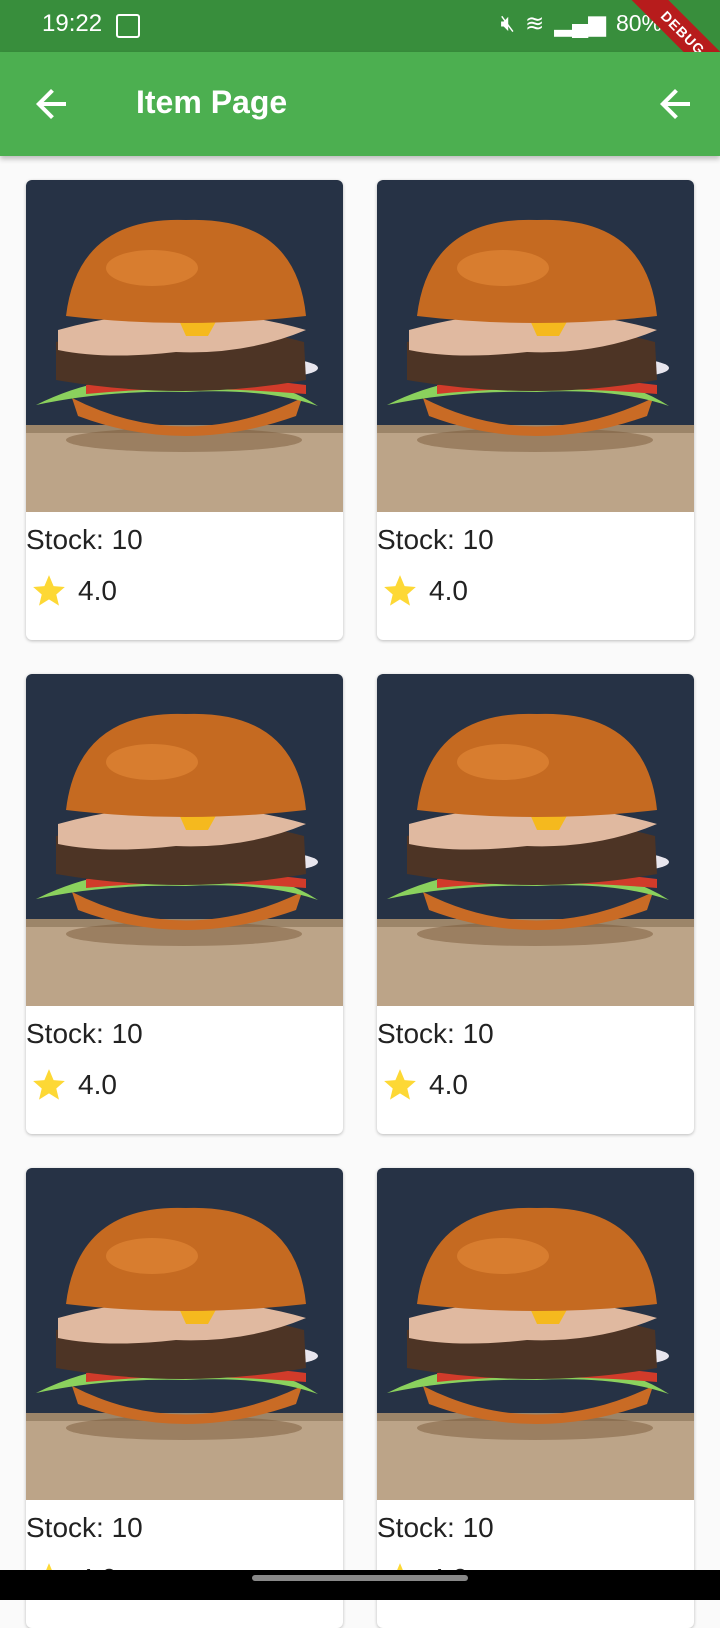 This screenshot has width=720, height=1628. Describe the element at coordinates (508, 23) in the screenshot. I see `mute-icon: 🔇︎` at that location.